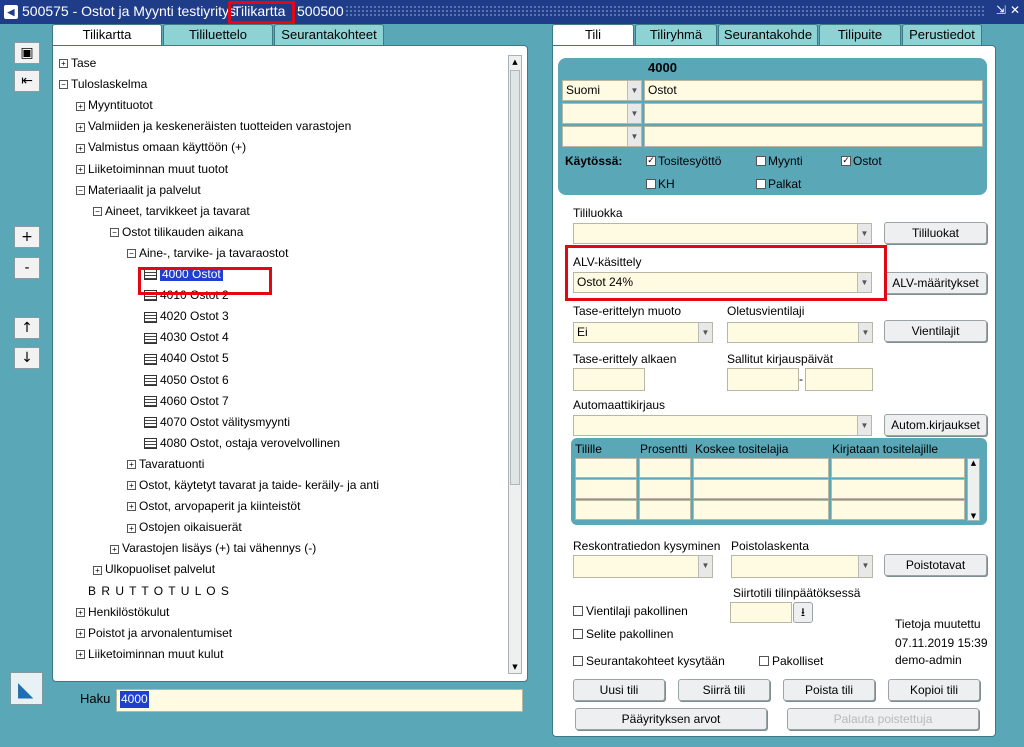  What do you see at coordinates (829, 690) in the screenshot?
I see `poista-tili-button: Poista tili` at bounding box center [829, 690].